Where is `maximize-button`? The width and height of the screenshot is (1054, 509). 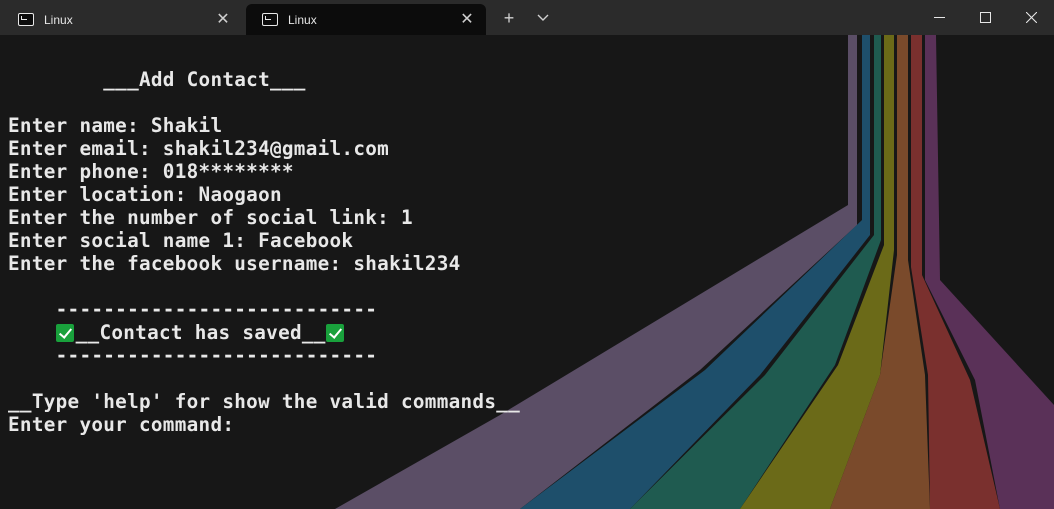 maximize-button is located at coordinates (985, 17).